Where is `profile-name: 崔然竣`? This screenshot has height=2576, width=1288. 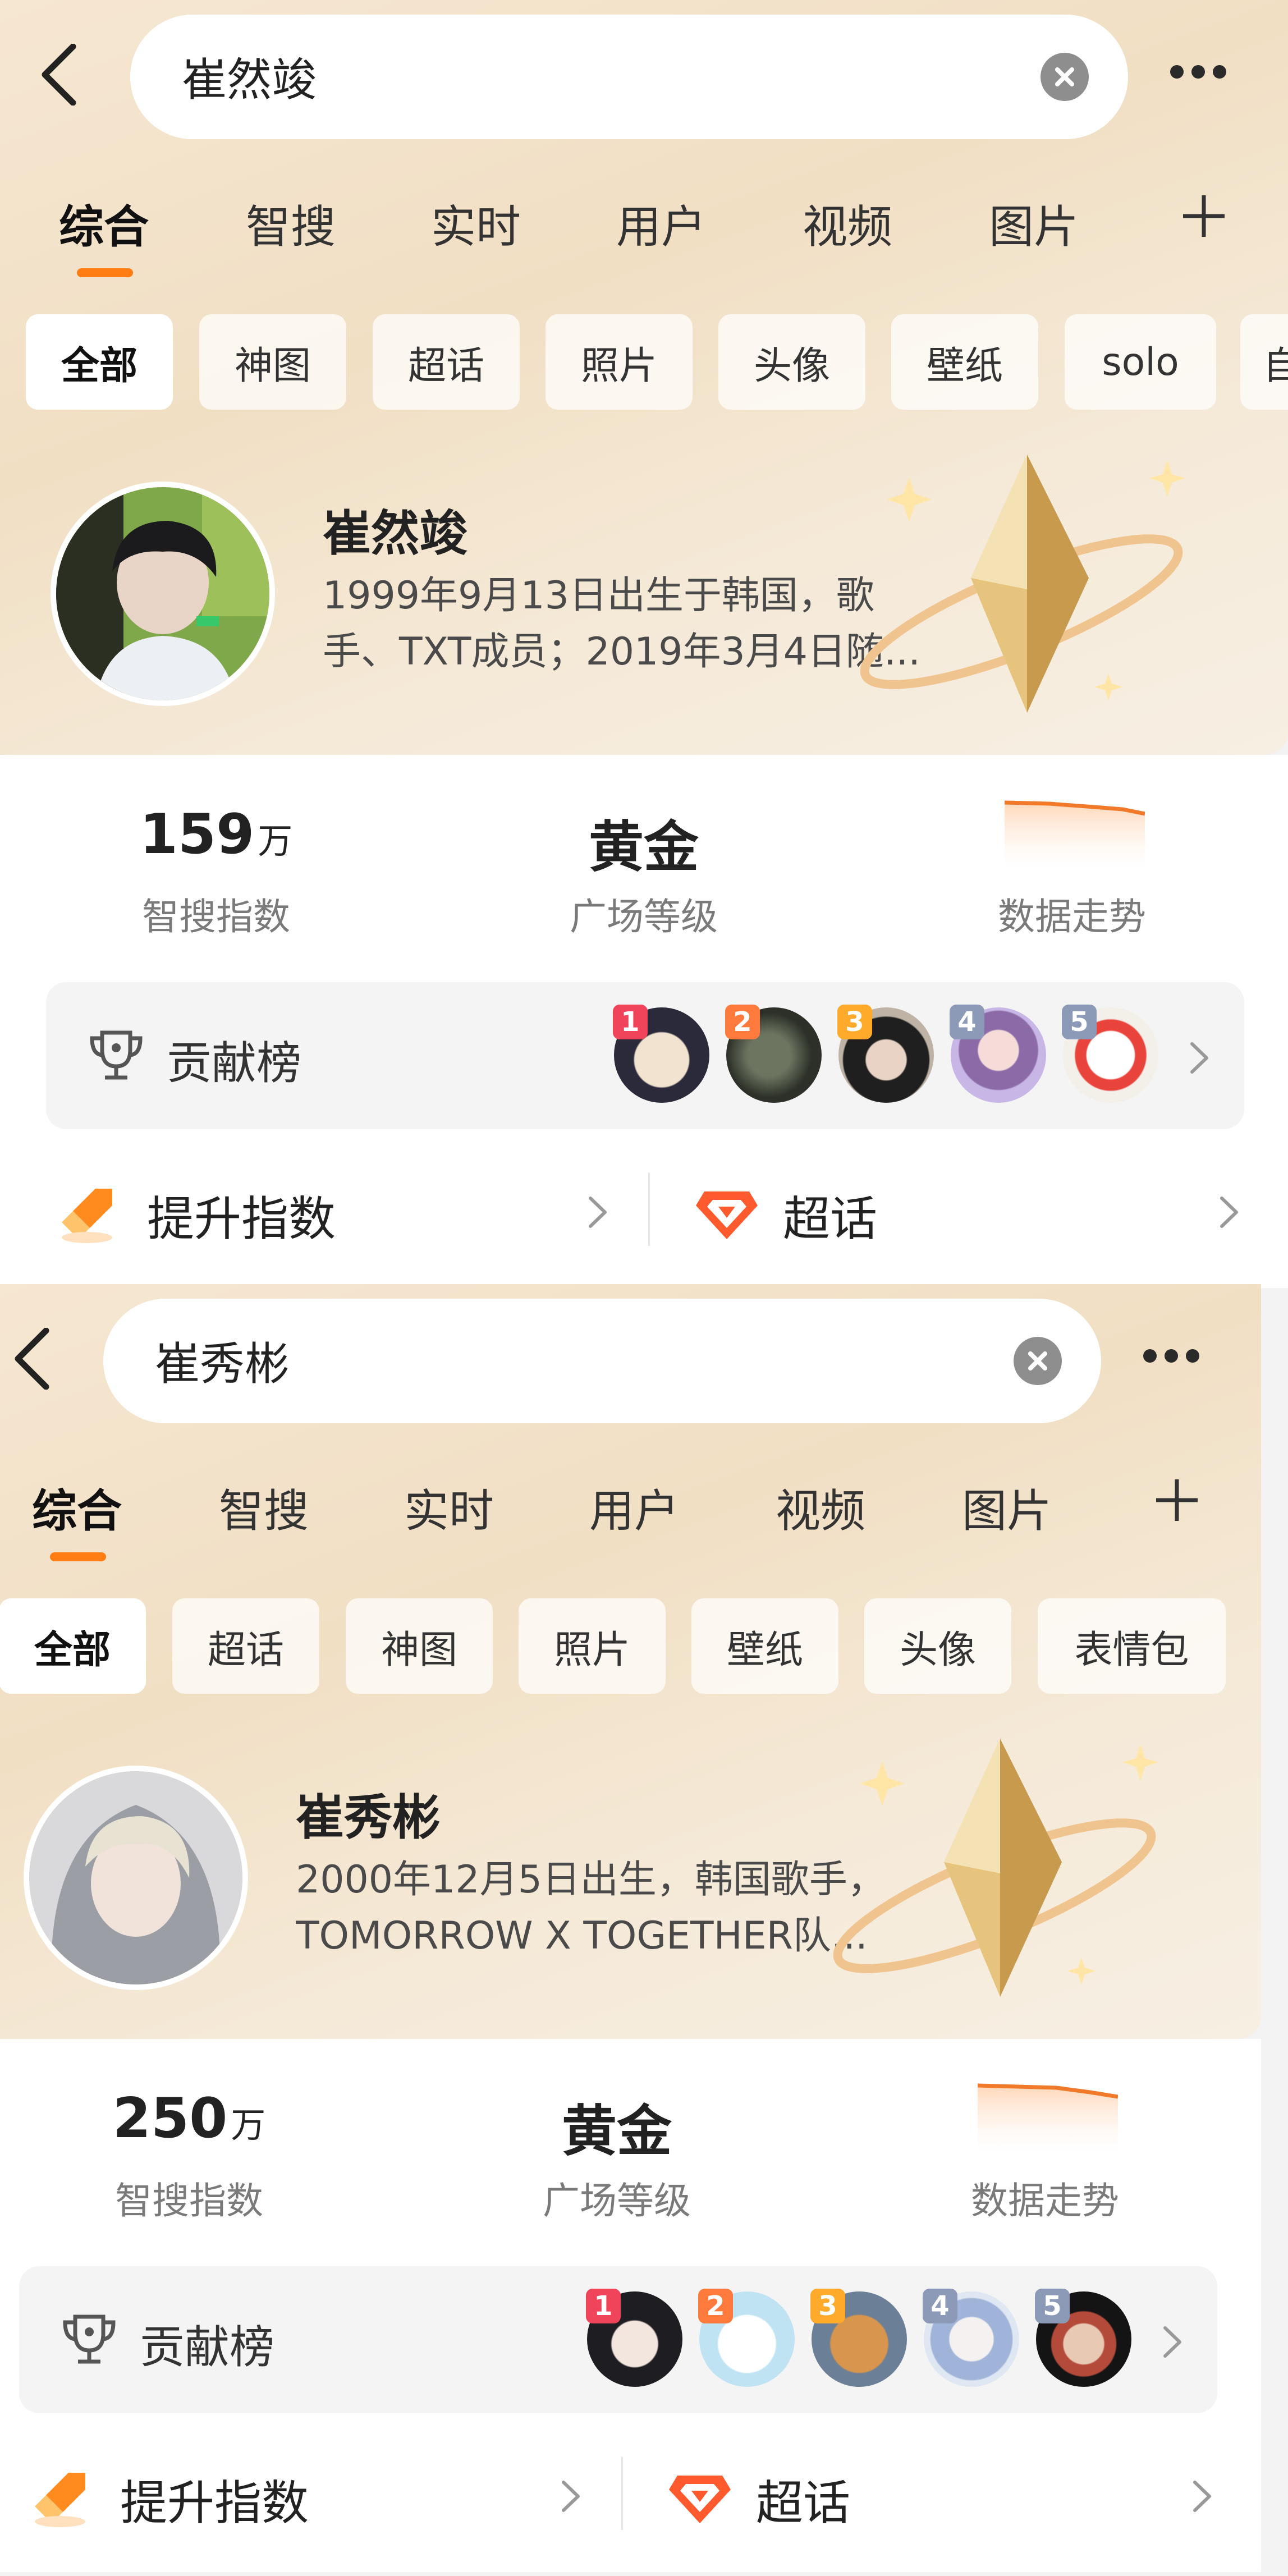
profile-name: 崔然竣 is located at coordinates (395, 534).